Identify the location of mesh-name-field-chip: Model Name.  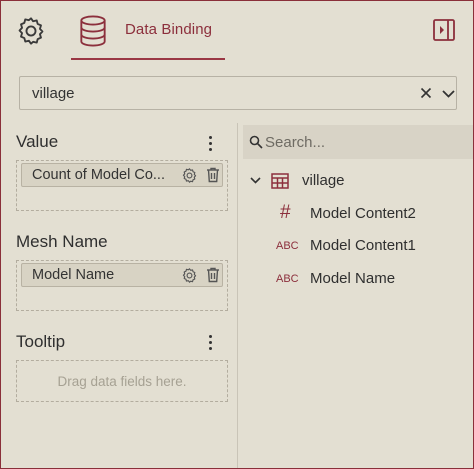
(122, 275).